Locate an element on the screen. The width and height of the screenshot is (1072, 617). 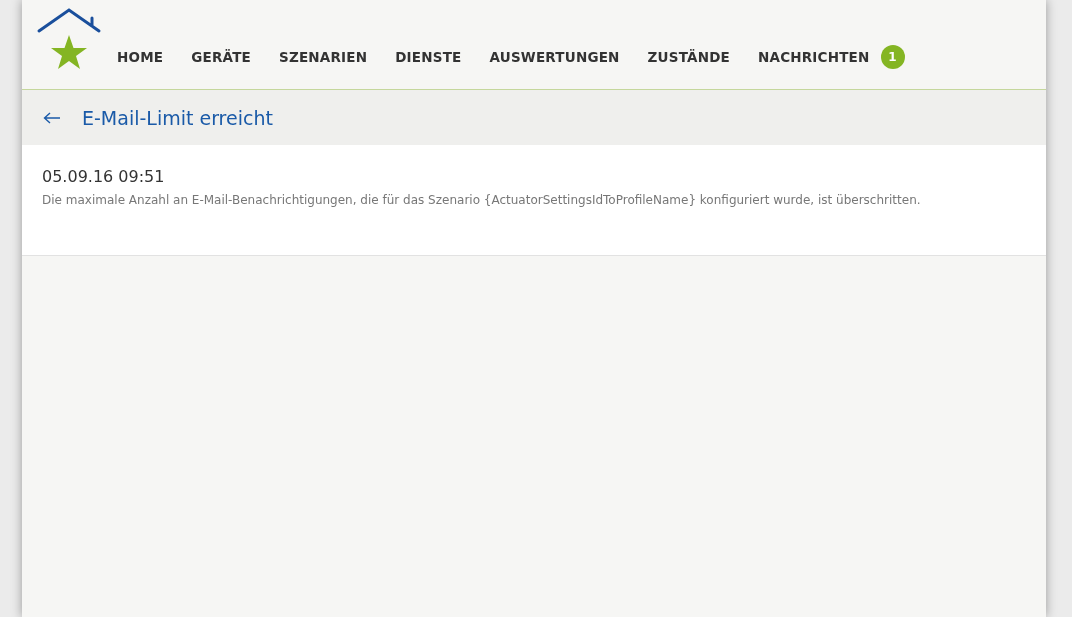
nav-link: DIENSTE is located at coordinates (428, 57).